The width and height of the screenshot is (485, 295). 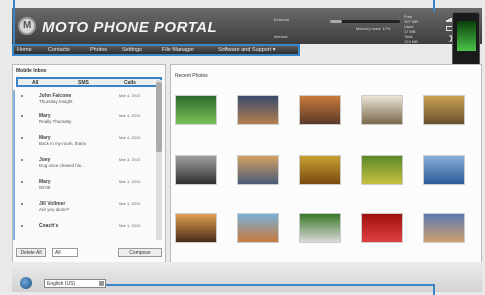 What do you see at coordinates (98, 50) in the screenshot?
I see `nav-photos: Photos` at bounding box center [98, 50].